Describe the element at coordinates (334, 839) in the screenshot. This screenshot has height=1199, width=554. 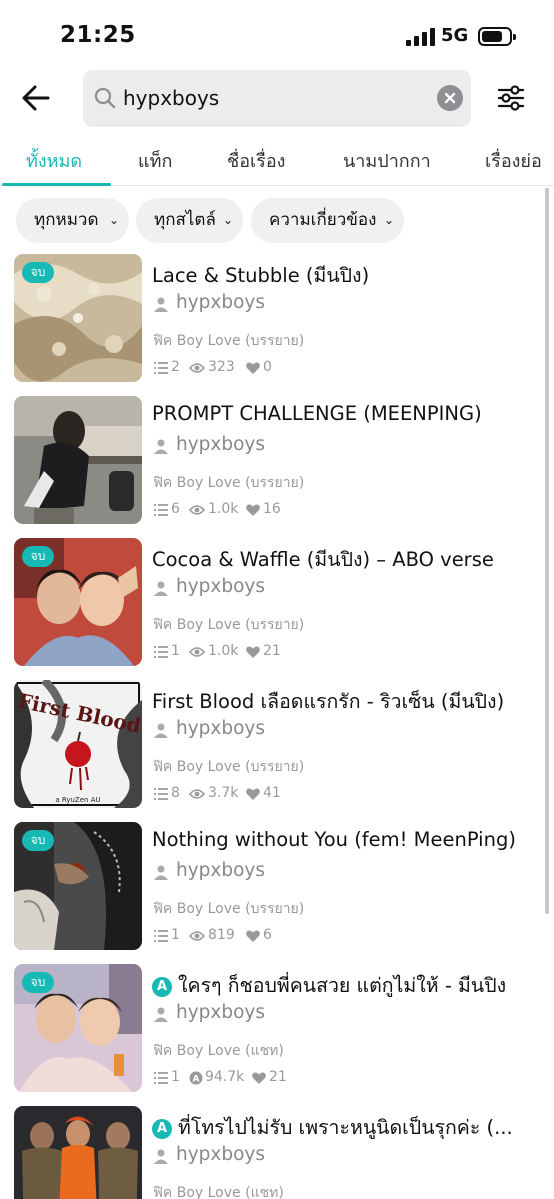
I see `story-title: Nothing without You (fem! MeenPing)` at that location.